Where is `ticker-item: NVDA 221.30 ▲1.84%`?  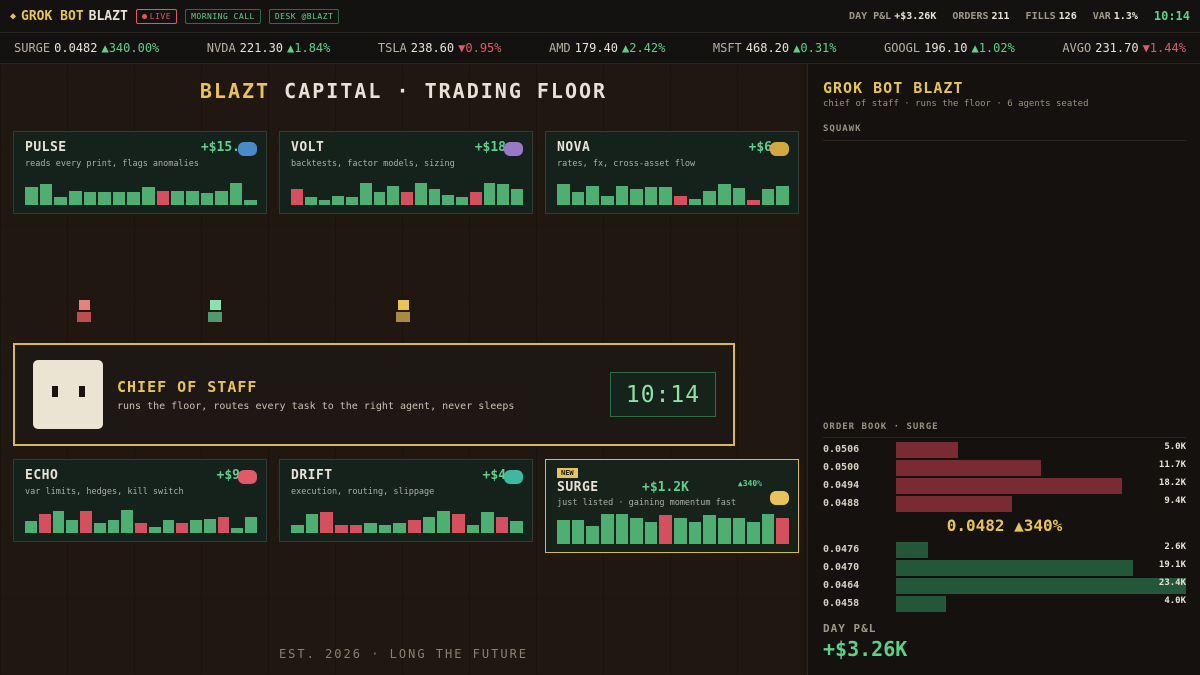 ticker-item: NVDA 221.30 ▲1.84% is located at coordinates (269, 48).